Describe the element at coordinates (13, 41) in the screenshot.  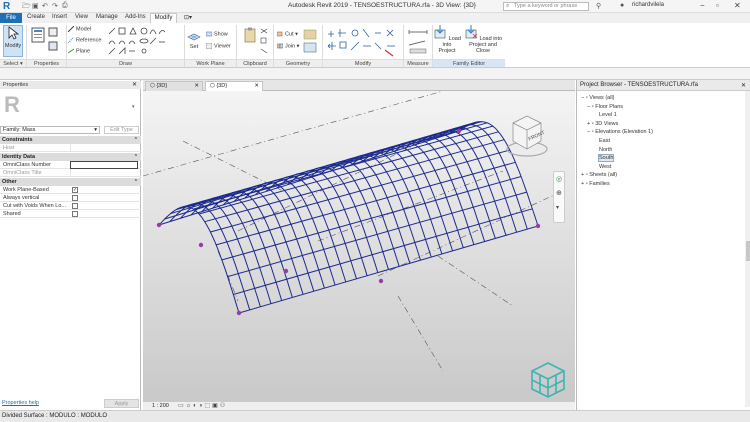
I see `modify-button: Modify` at that location.